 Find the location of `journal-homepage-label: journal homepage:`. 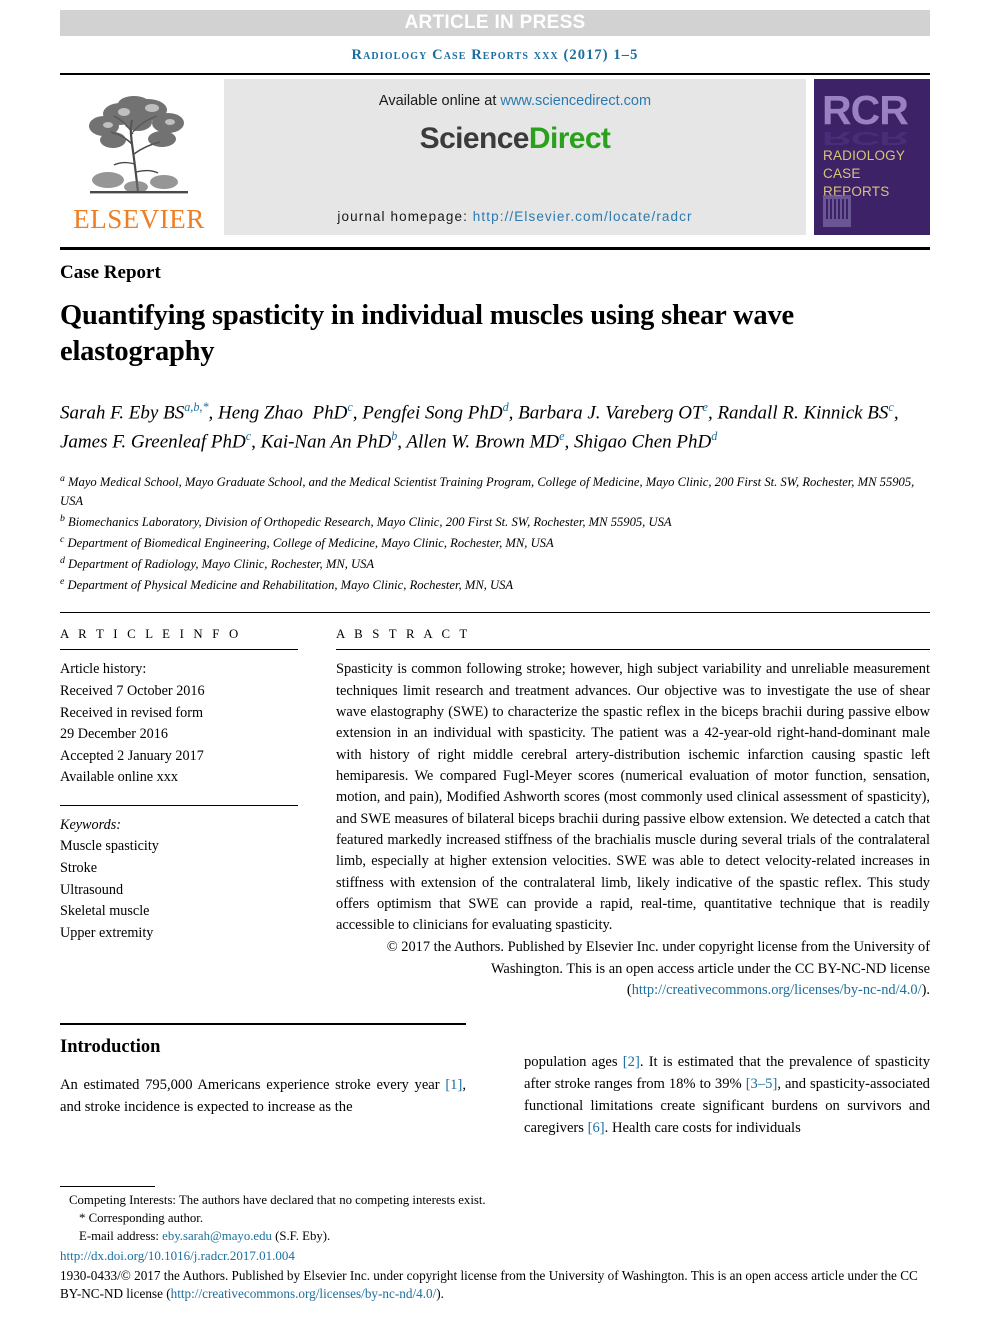

journal-homepage-label: journal homepage: is located at coordinates (405, 216).